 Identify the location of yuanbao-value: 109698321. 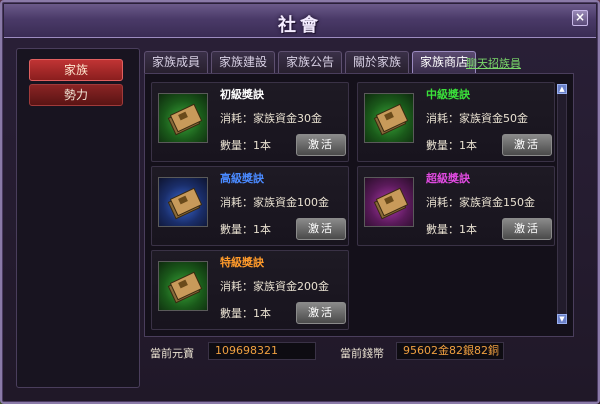
(262, 351).